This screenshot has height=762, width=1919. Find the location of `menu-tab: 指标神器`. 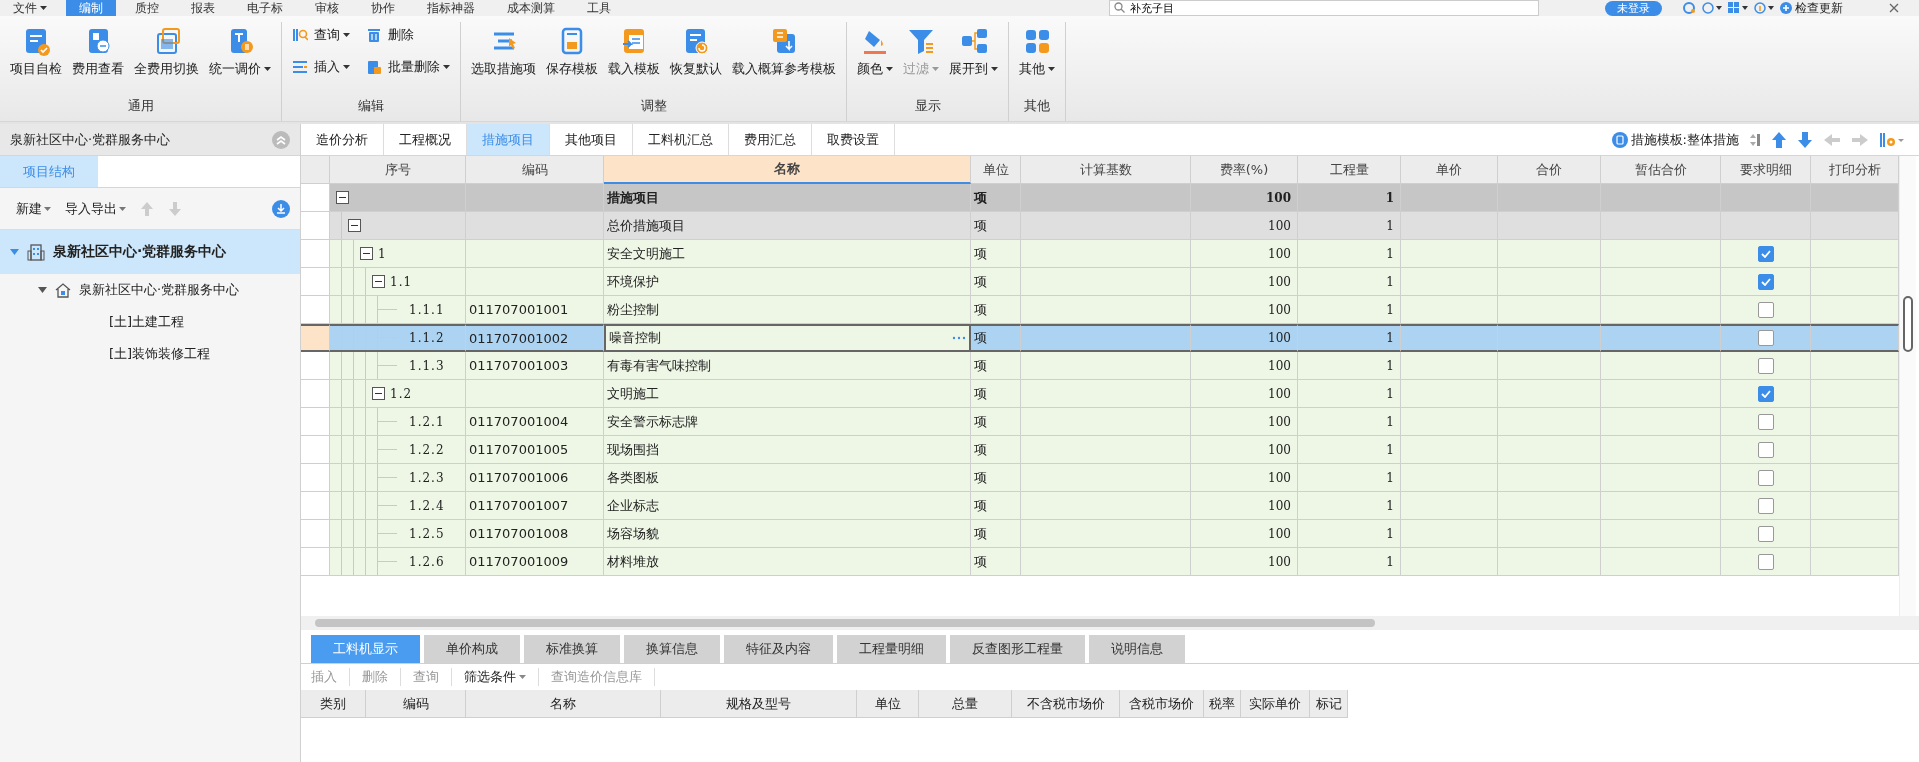

menu-tab: 指标神器 is located at coordinates (451, 8).